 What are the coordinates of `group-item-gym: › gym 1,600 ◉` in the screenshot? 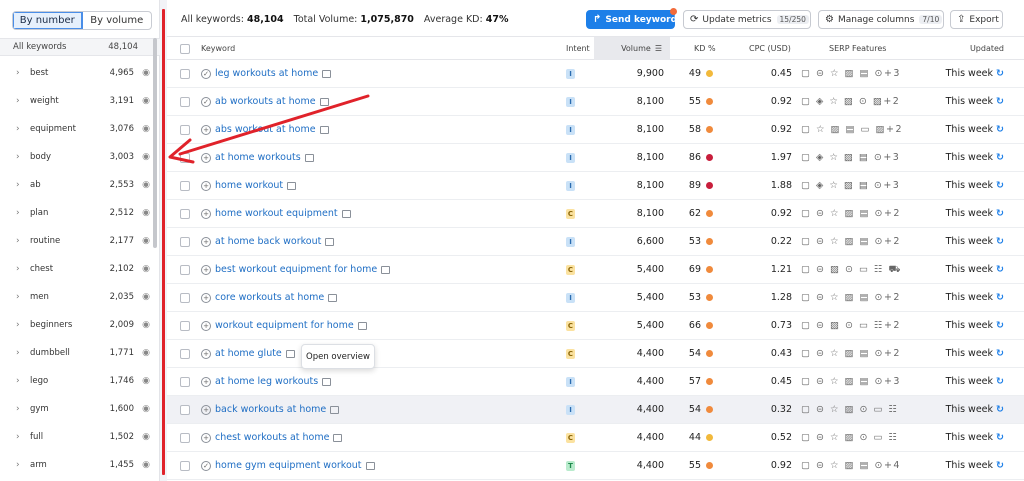 It's located at (80, 409).